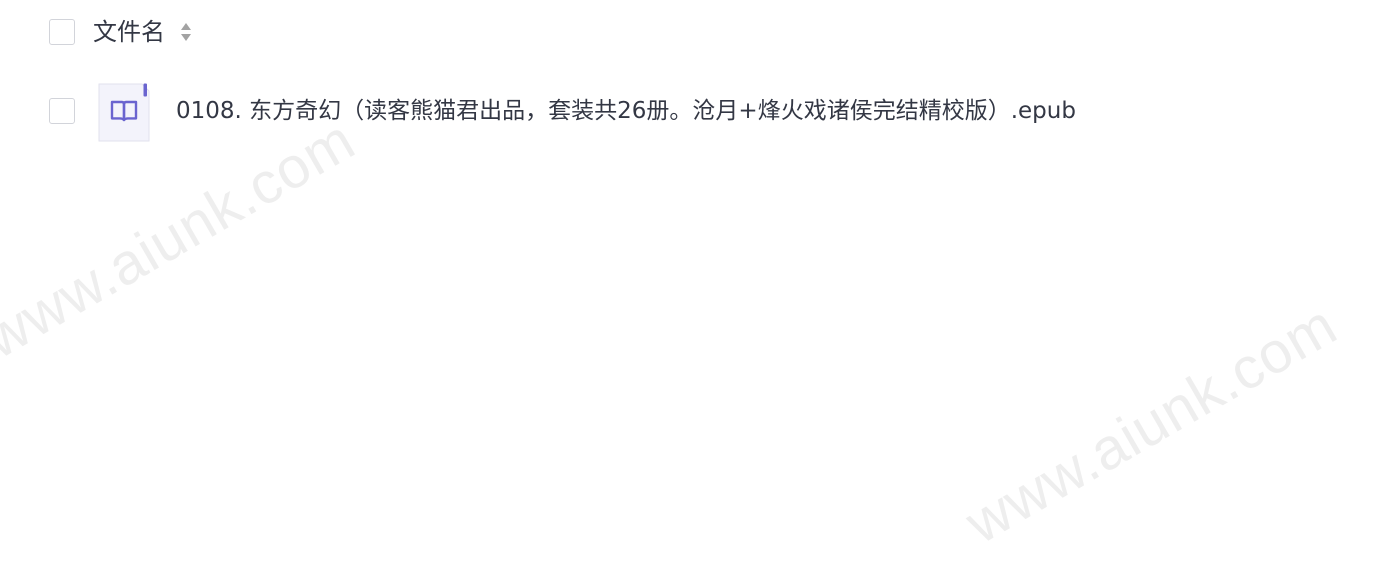 The image size is (1384, 588). I want to click on watermark-text: www.aiunk.com, so click(1151, 424).